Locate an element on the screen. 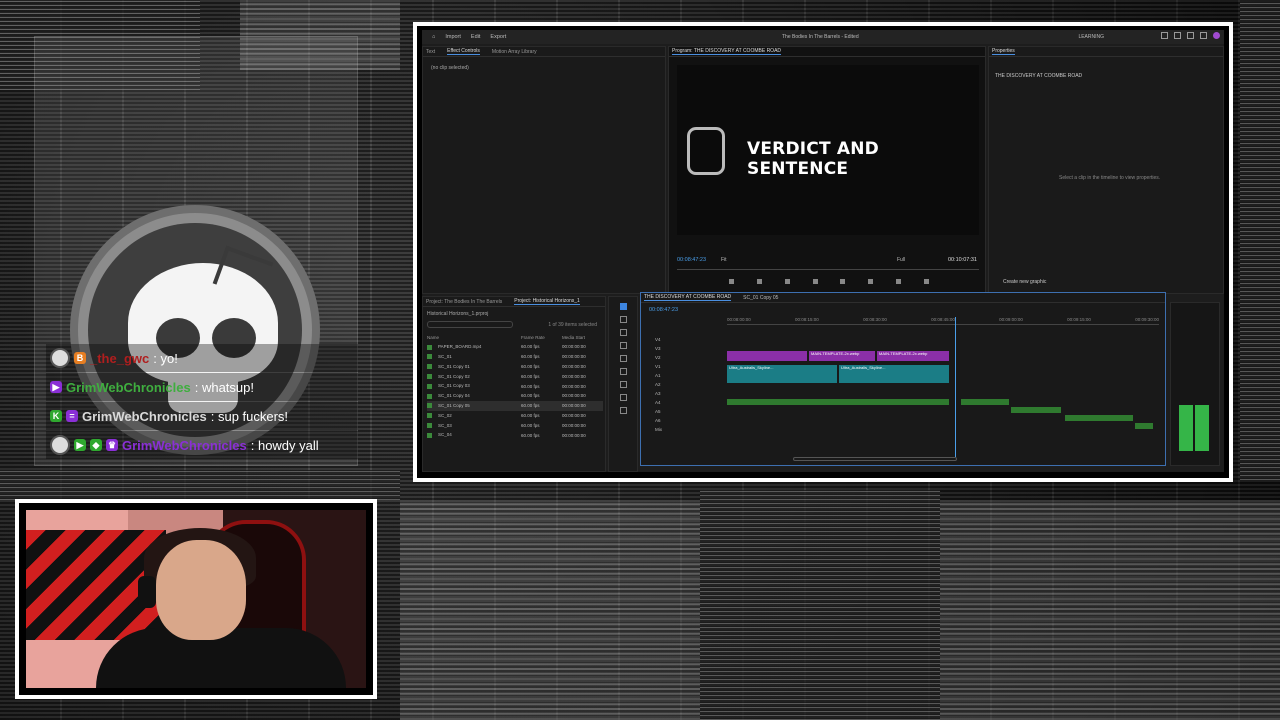  play-icon is located at coordinates (815, 281).